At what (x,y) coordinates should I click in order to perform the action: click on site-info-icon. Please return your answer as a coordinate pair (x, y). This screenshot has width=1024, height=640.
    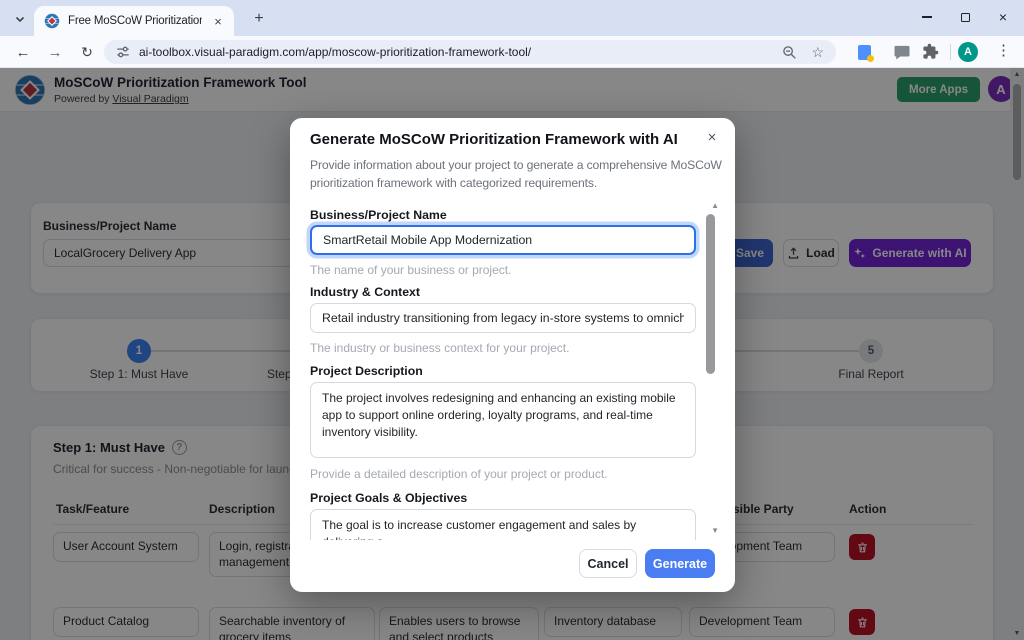
    Looking at the image, I should click on (123, 52).